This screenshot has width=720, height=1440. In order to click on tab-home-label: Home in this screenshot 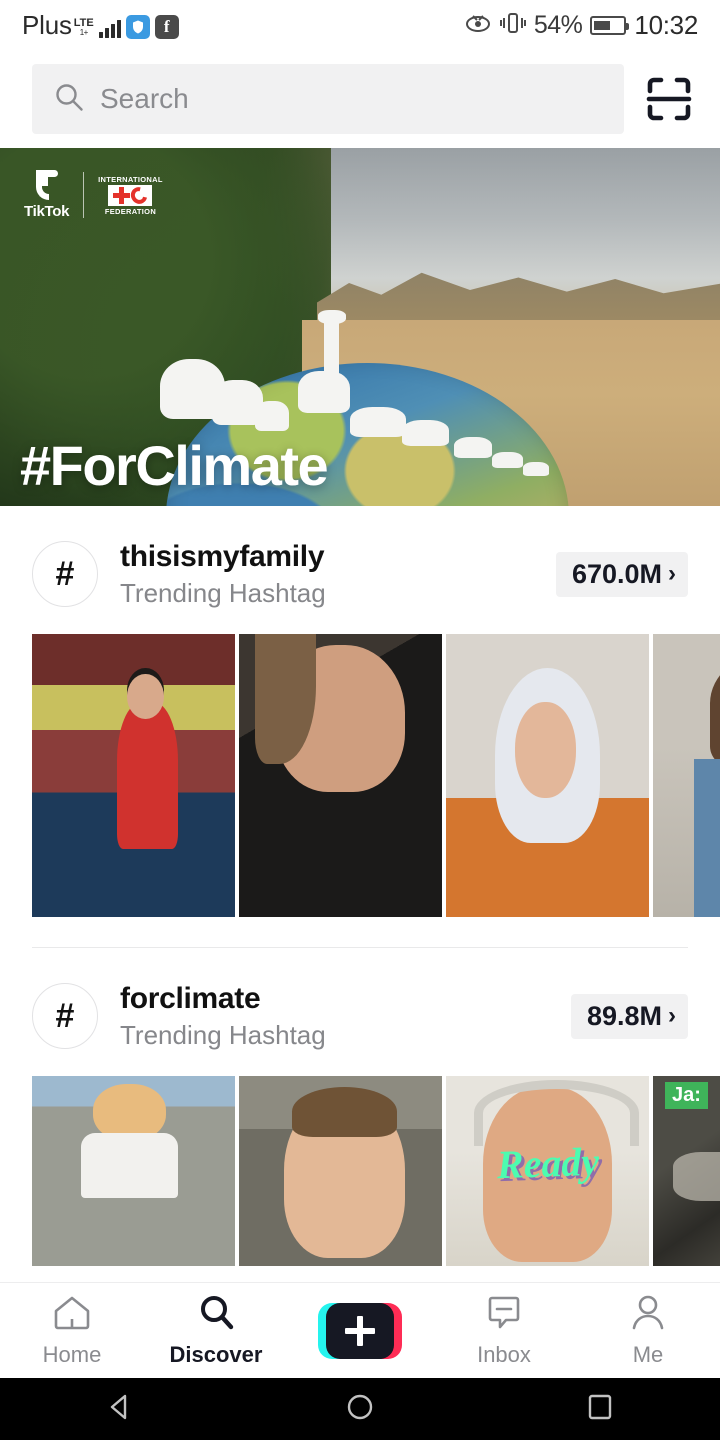, I will do `click(72, 1354)`.